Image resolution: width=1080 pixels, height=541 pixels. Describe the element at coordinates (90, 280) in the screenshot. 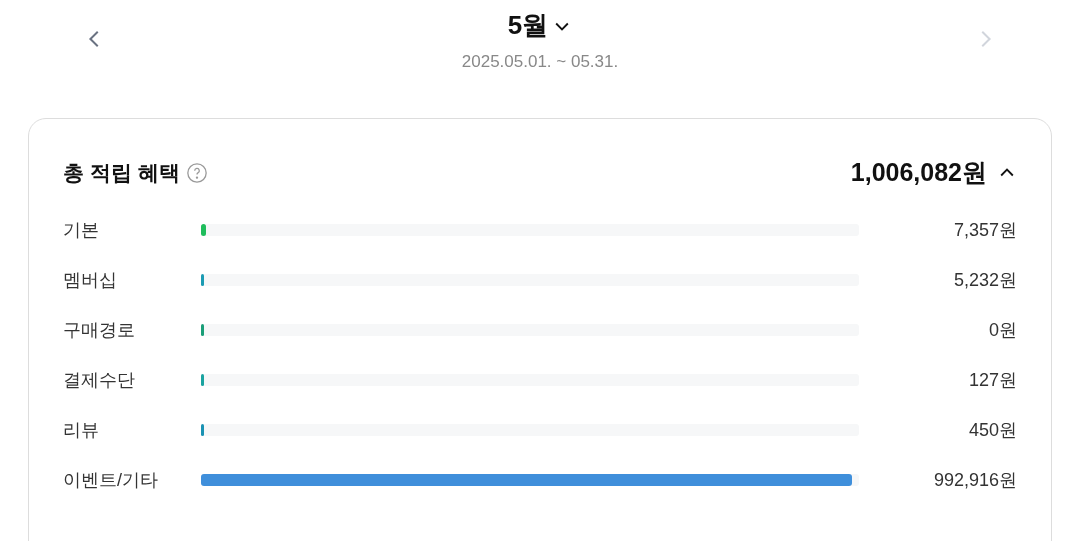

I see `benefit-label: 멤버십` at that location.